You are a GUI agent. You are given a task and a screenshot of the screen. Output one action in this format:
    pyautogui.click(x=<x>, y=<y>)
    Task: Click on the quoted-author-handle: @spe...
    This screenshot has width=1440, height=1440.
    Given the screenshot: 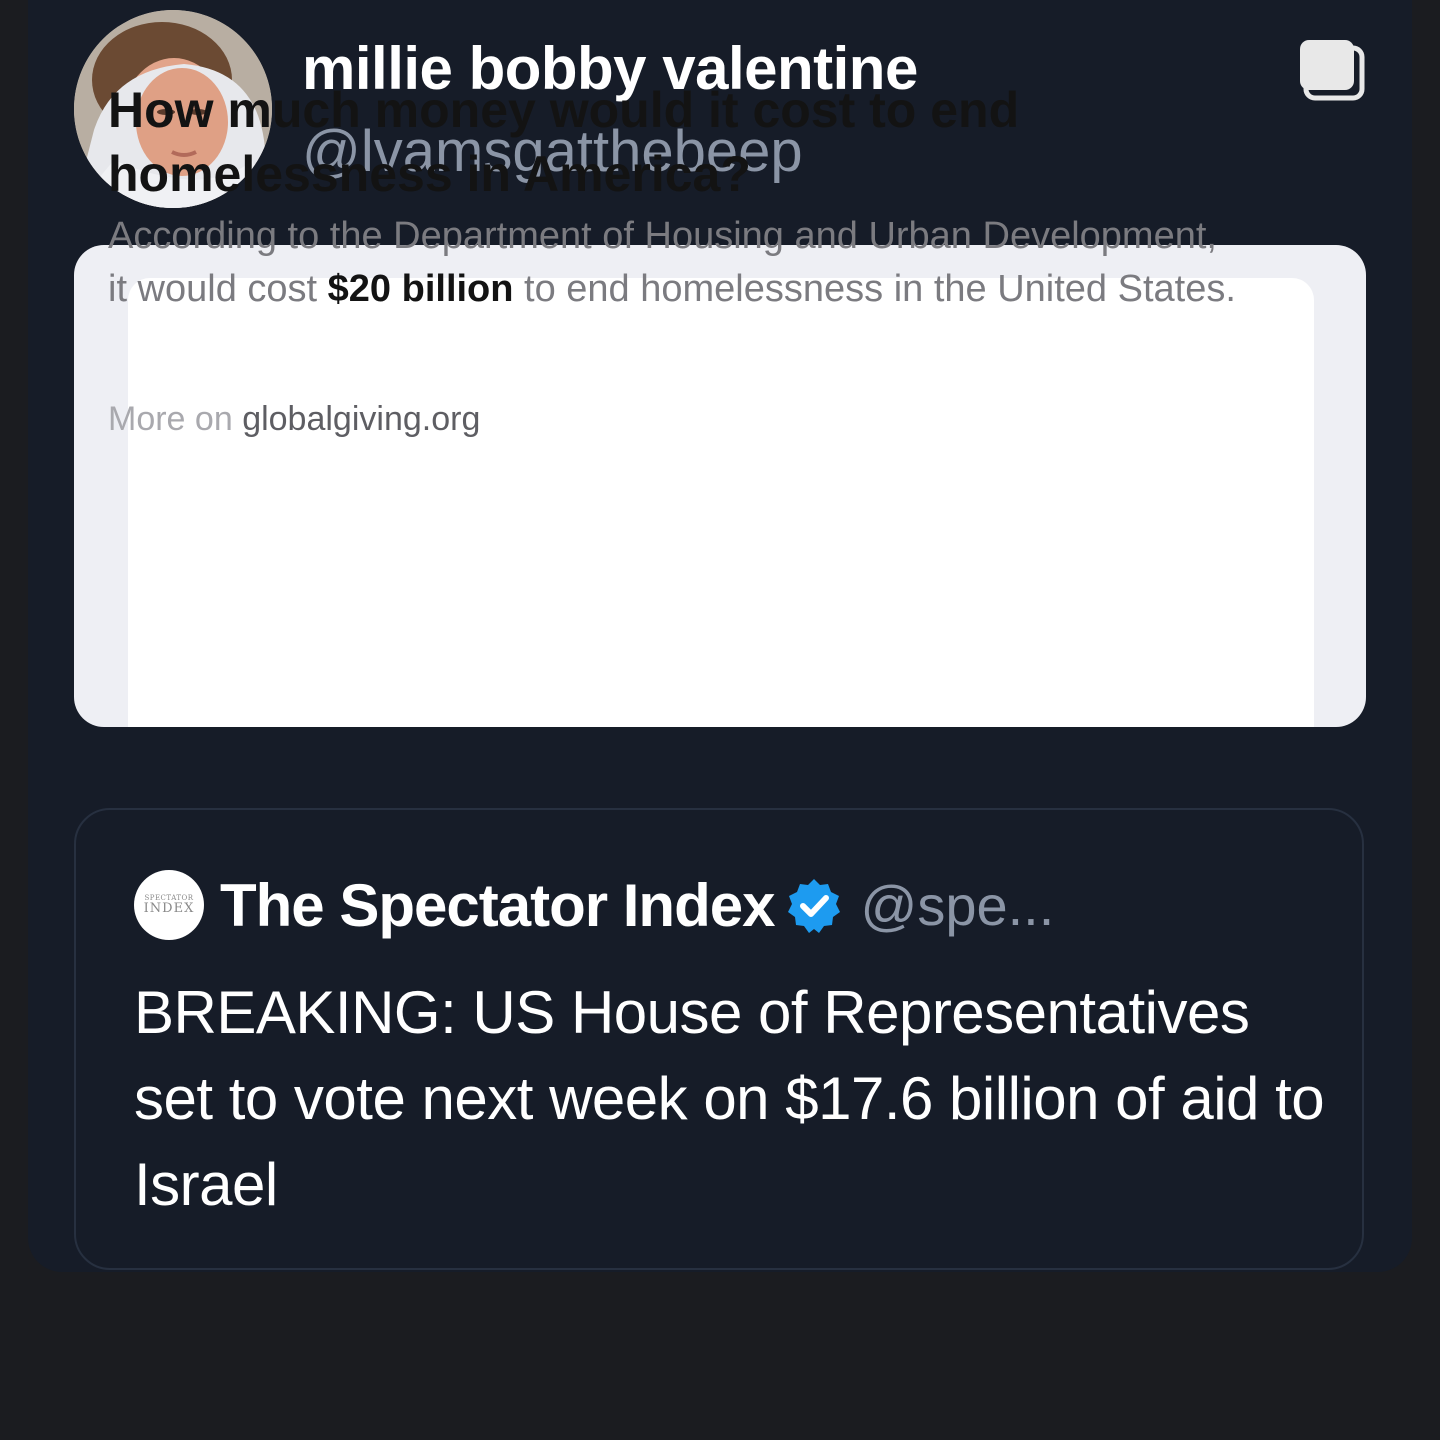 What is the action you would take?
    pyautogui.click(x=957, y=905)
    